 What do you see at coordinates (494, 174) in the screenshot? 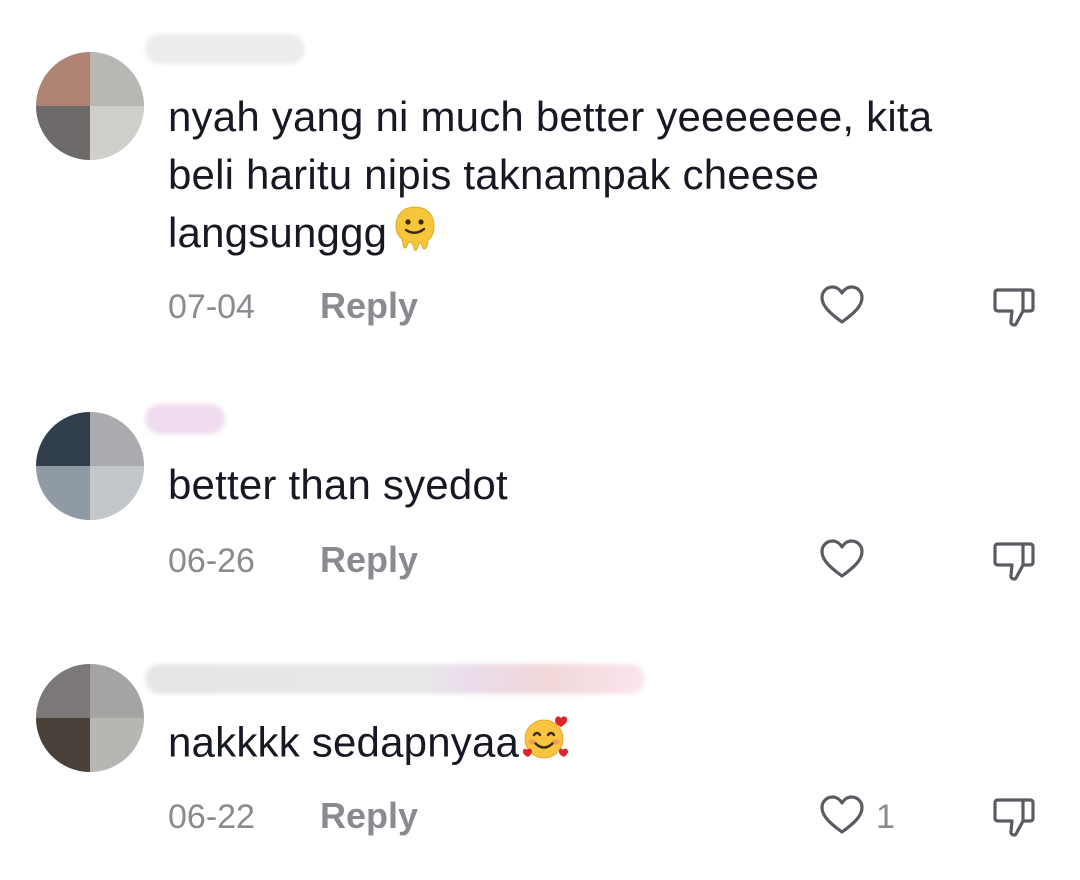
I see `comment-text-line: beli haritu nipis taknampak cheese` at bounding box center [494, 174].